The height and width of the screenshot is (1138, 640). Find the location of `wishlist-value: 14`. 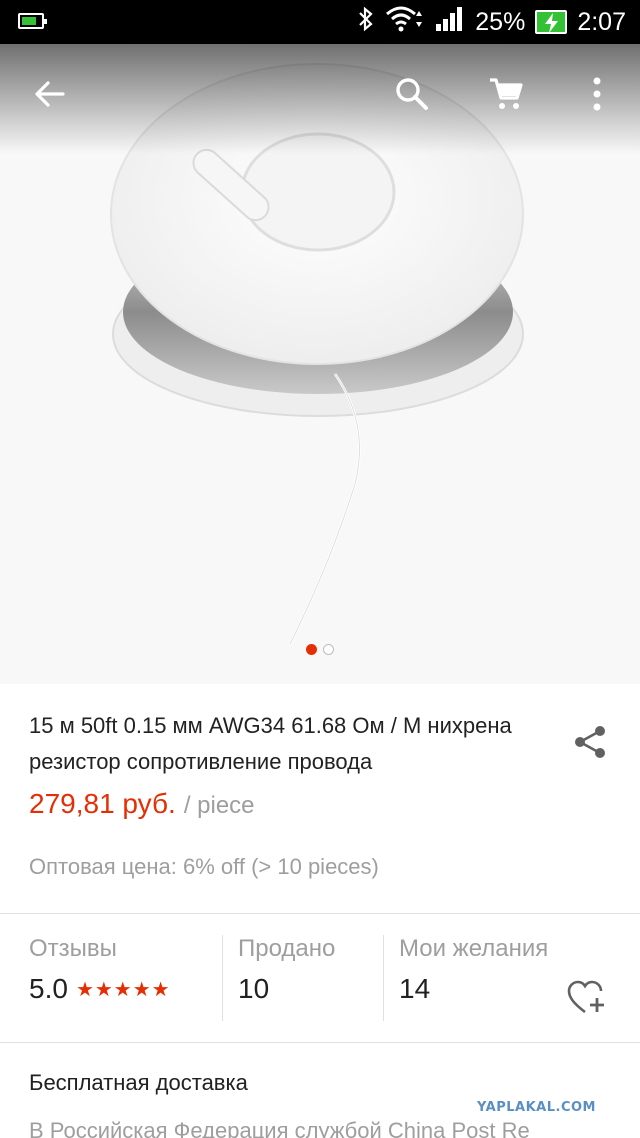

wishlist-value: 14 is located at coordinates (415, 988).